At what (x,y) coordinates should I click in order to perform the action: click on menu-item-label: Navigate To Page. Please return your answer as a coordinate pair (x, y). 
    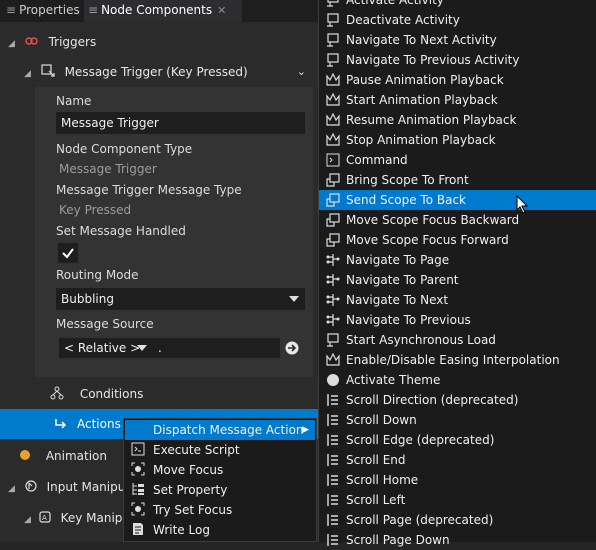
    Looking at the image, I should click on (398, 260).